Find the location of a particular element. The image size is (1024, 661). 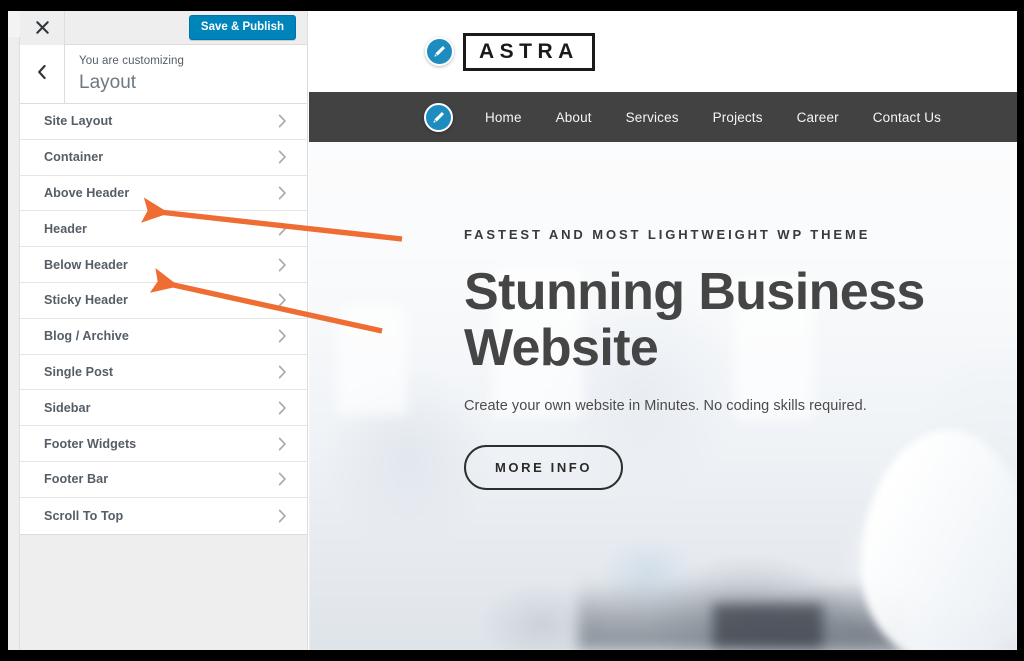

sidebar-item-label: Sidebar is located at coordinates (67, 407).